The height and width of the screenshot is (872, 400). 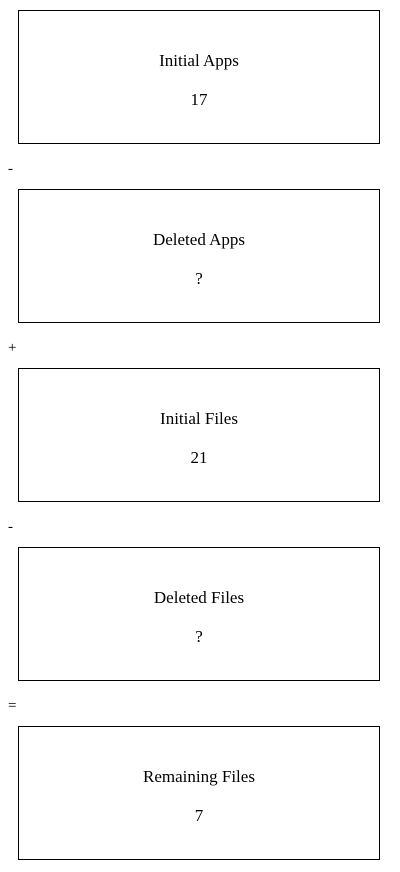 What do you see at coordinates (199, 418) in the screenshot?
I see `box-label: Initial Files` at bounding box center [199, 418].